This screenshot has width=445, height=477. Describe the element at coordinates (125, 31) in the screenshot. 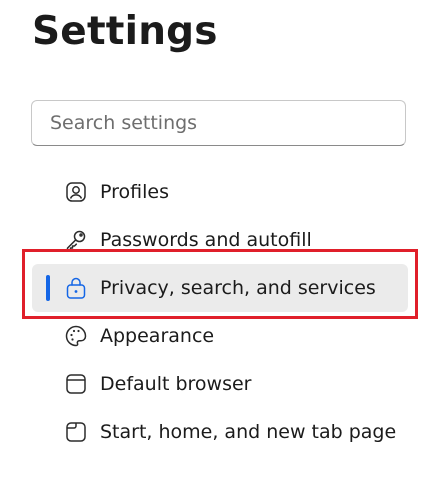

I see `page-title: Settings` at that location.